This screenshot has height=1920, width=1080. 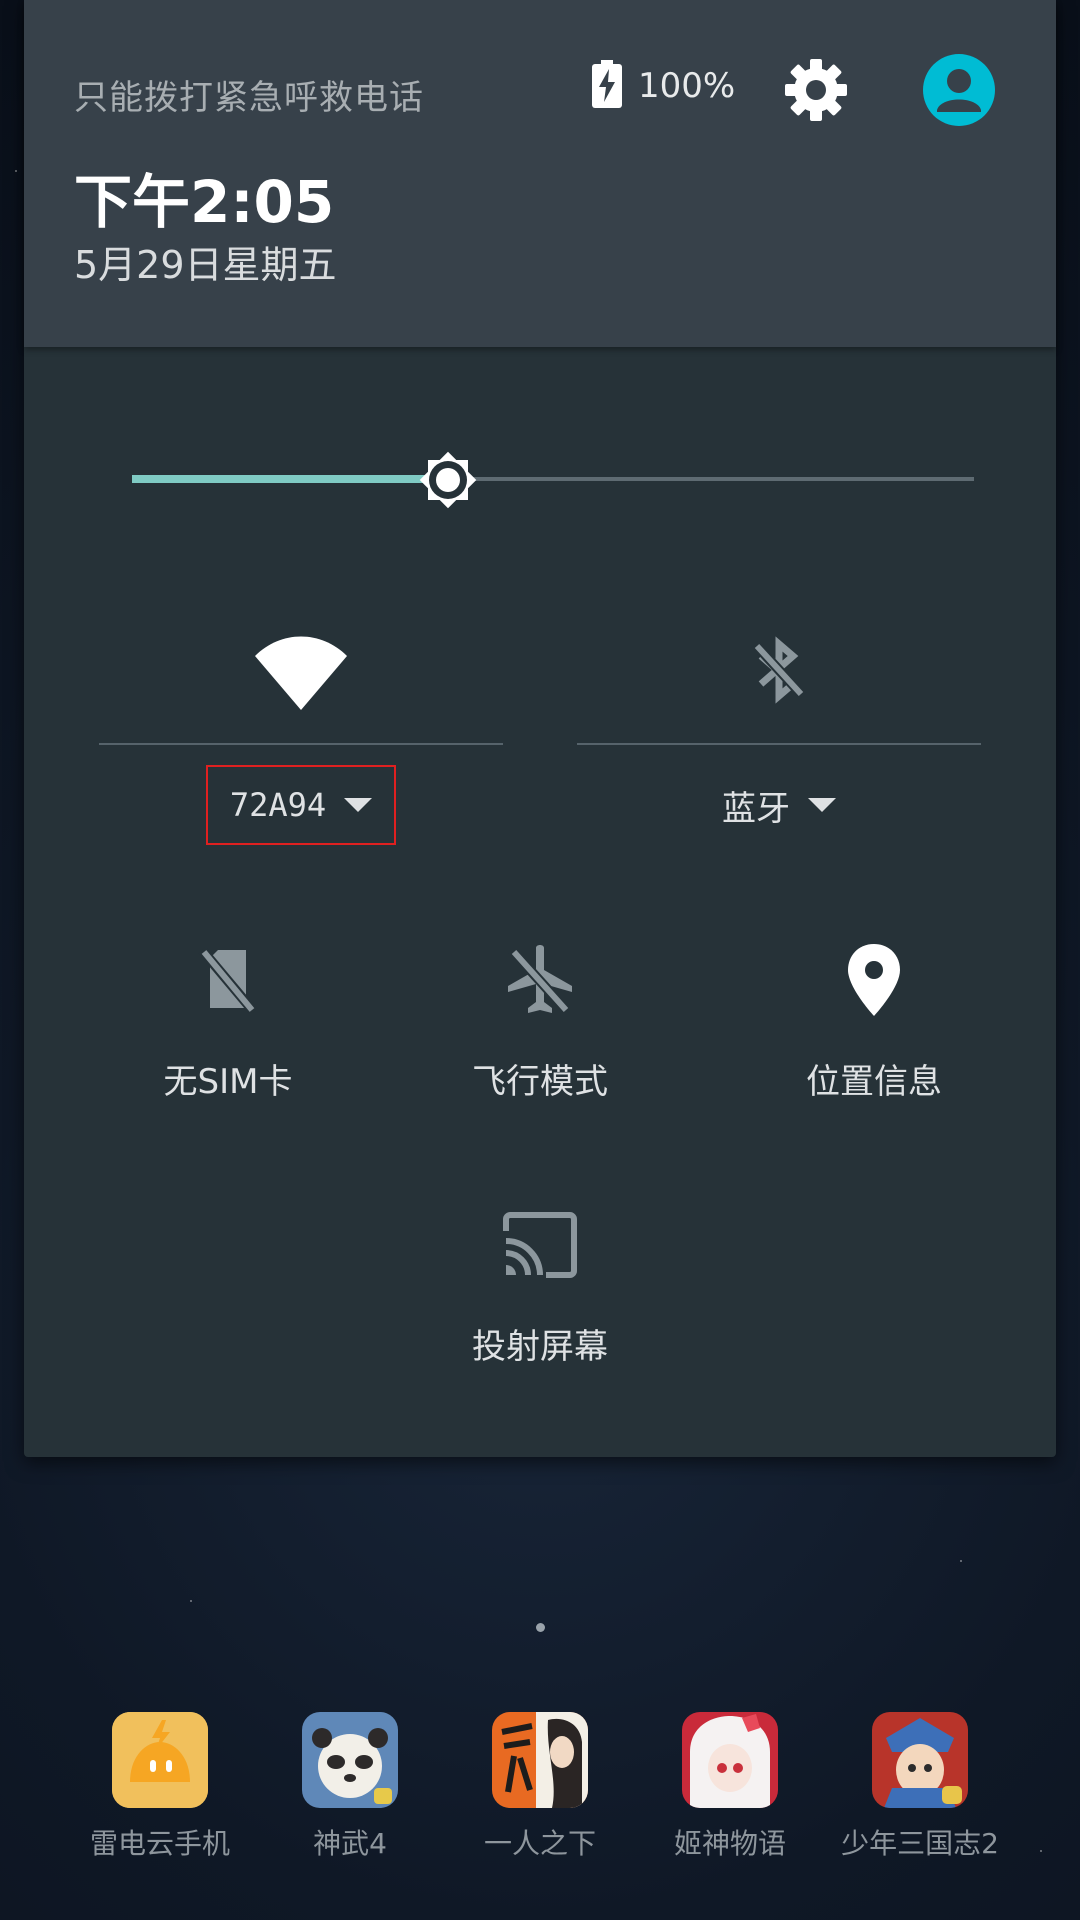 What do you see at coordinates (278, 805) in the screenshot?
I see `wifi-network-name: 72A94` at bounding box center [278, 805].